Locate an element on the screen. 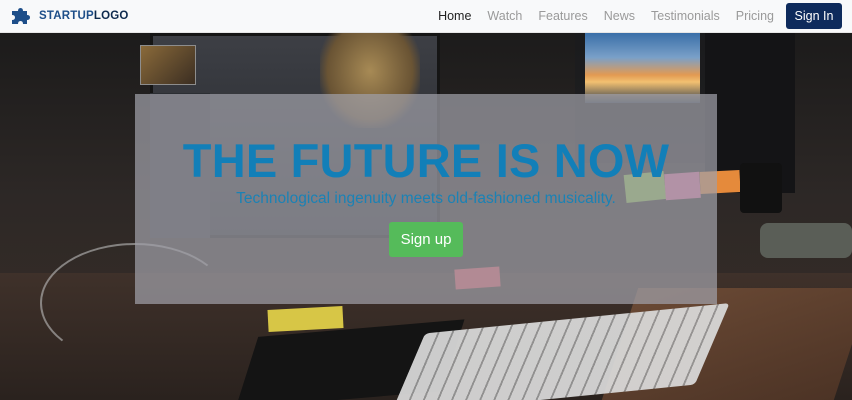 This screenshot has width=852, height=400. nav-link-features: Features is located at coordinates (562, 16).